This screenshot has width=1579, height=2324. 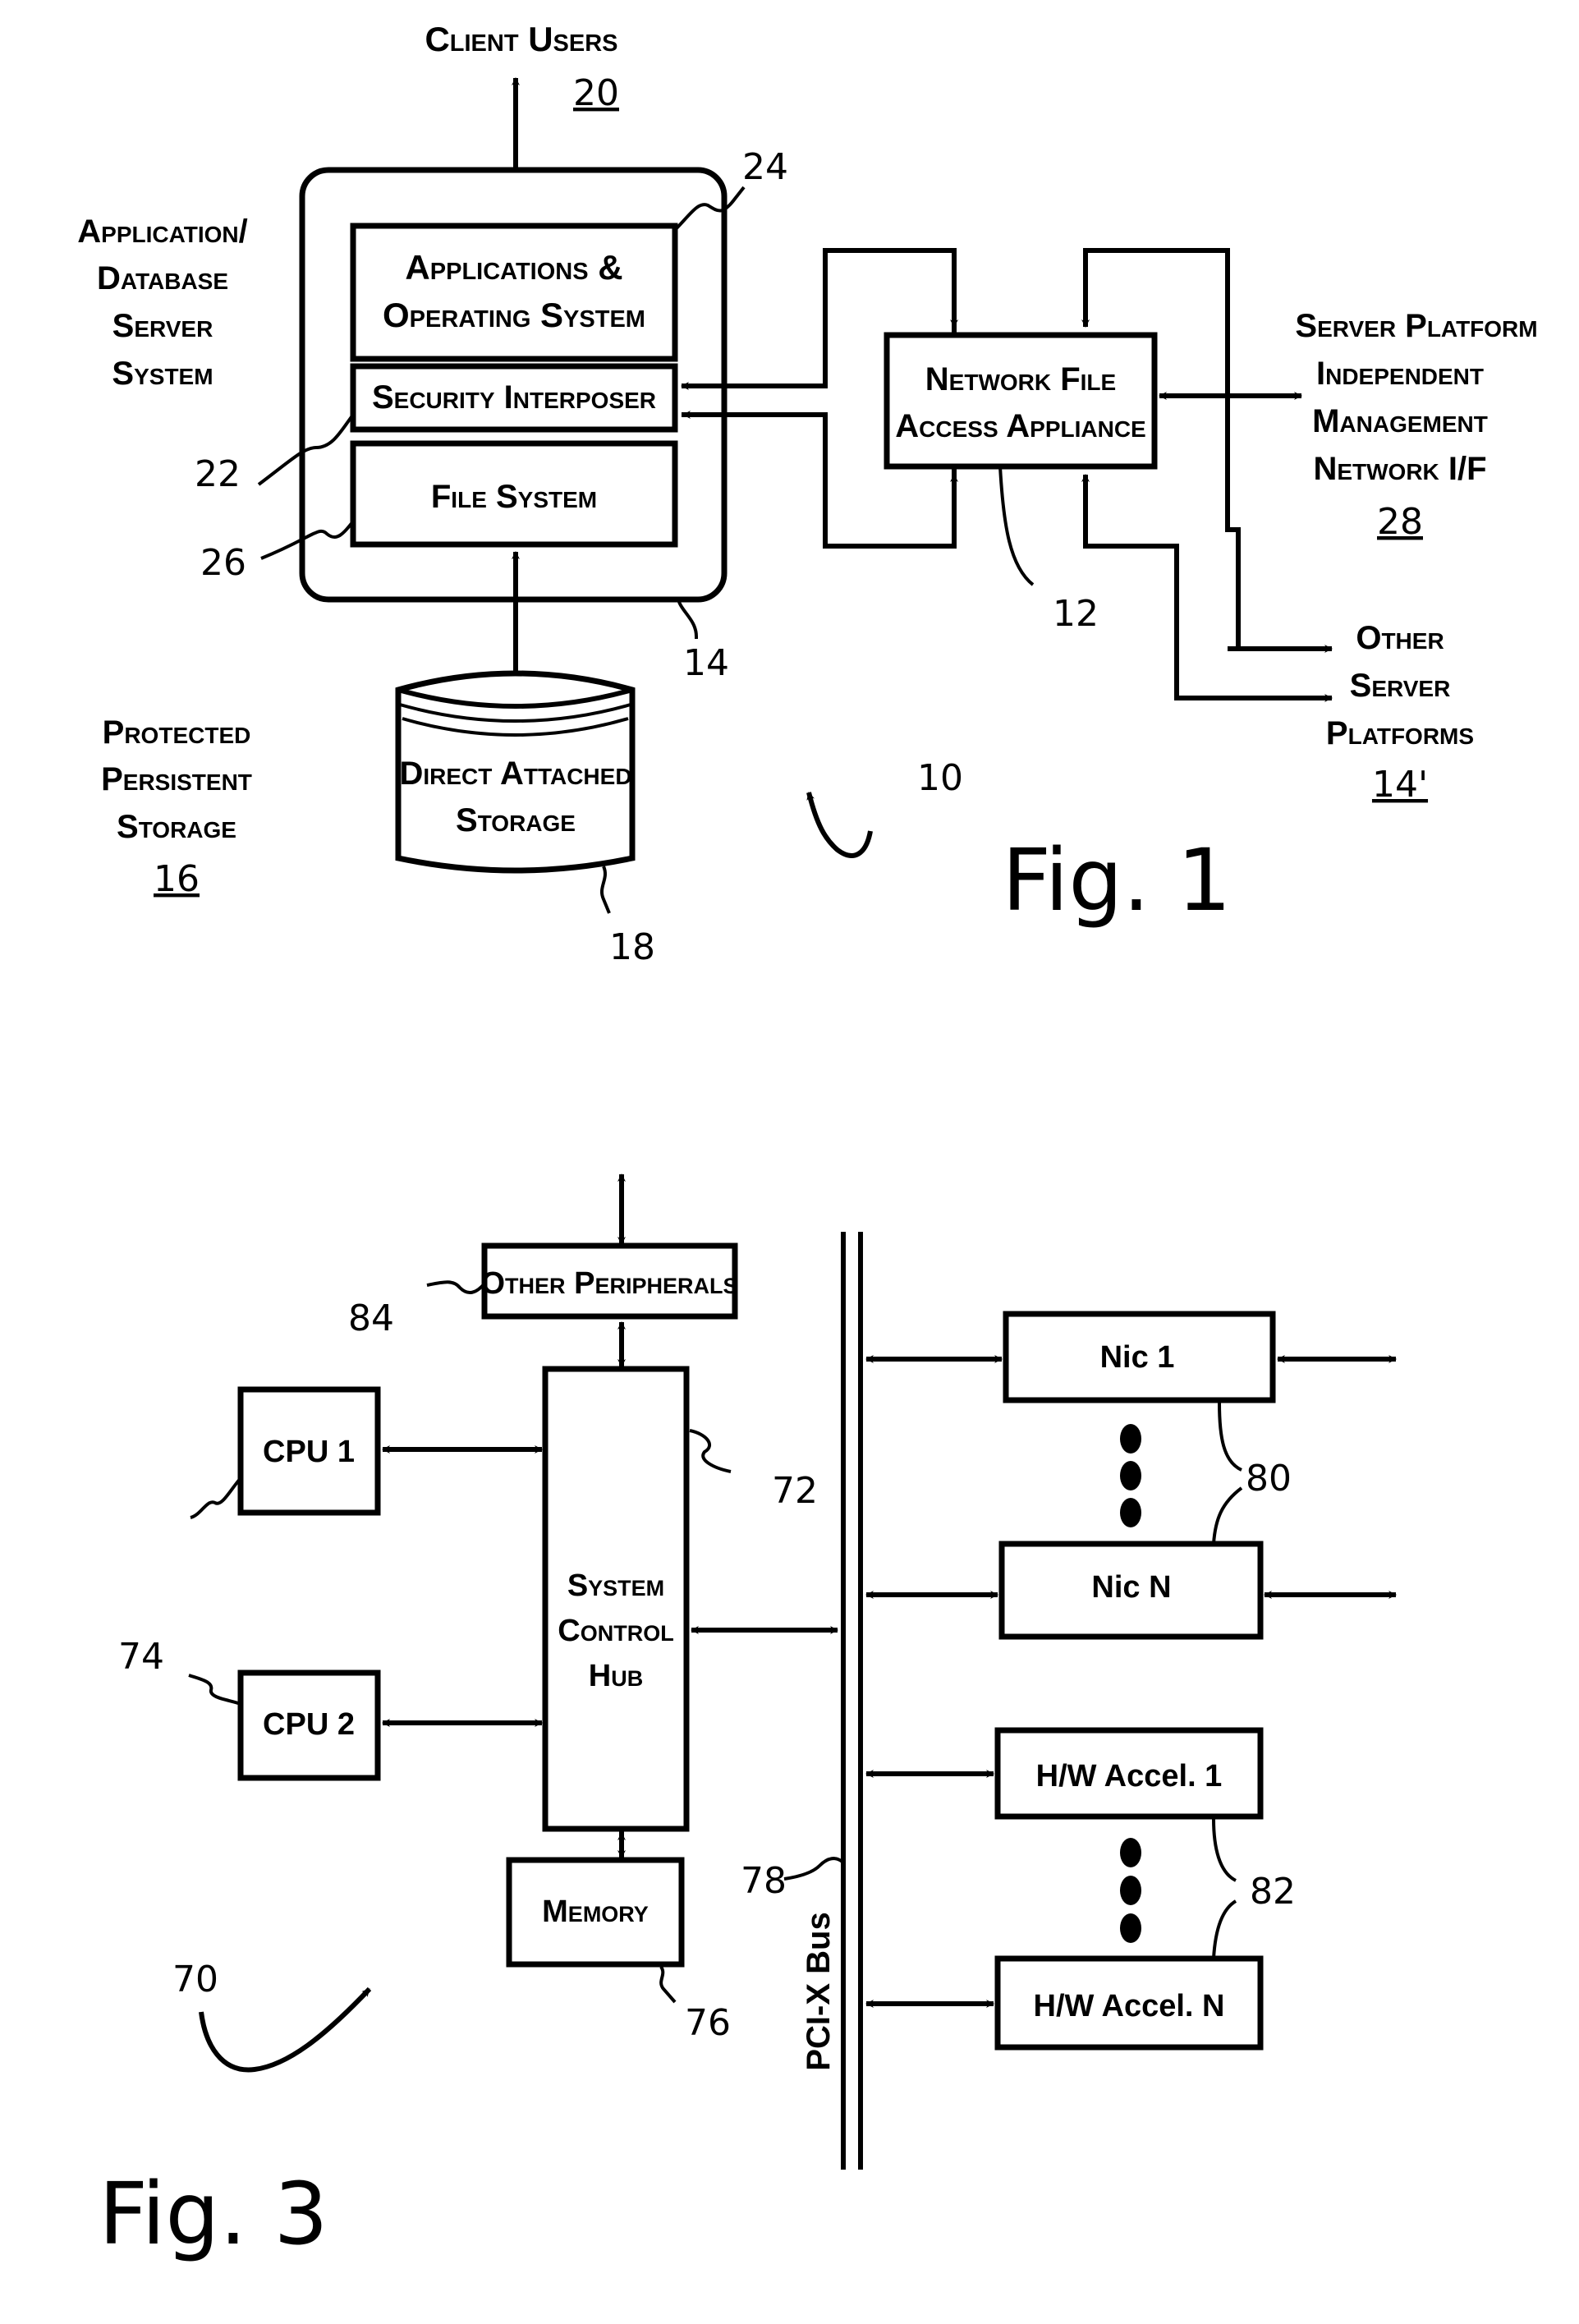 What do you see at coordinates (940, 778) in the screenshot?
I see `fig1-system-ref: 10` at bounding box center [940, 778].